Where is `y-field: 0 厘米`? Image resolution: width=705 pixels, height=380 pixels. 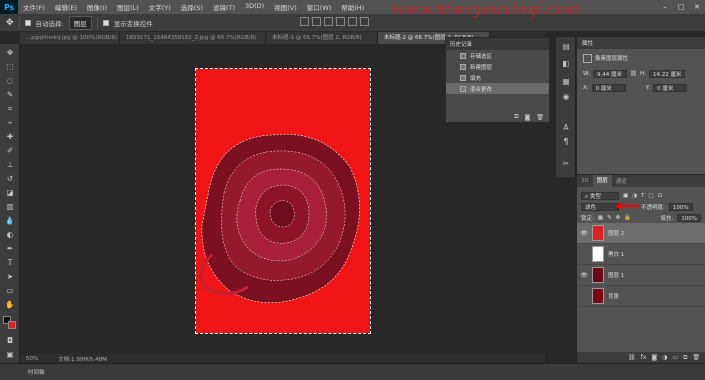
y-field: 0 厘米 is located at coordinates (670, 88).